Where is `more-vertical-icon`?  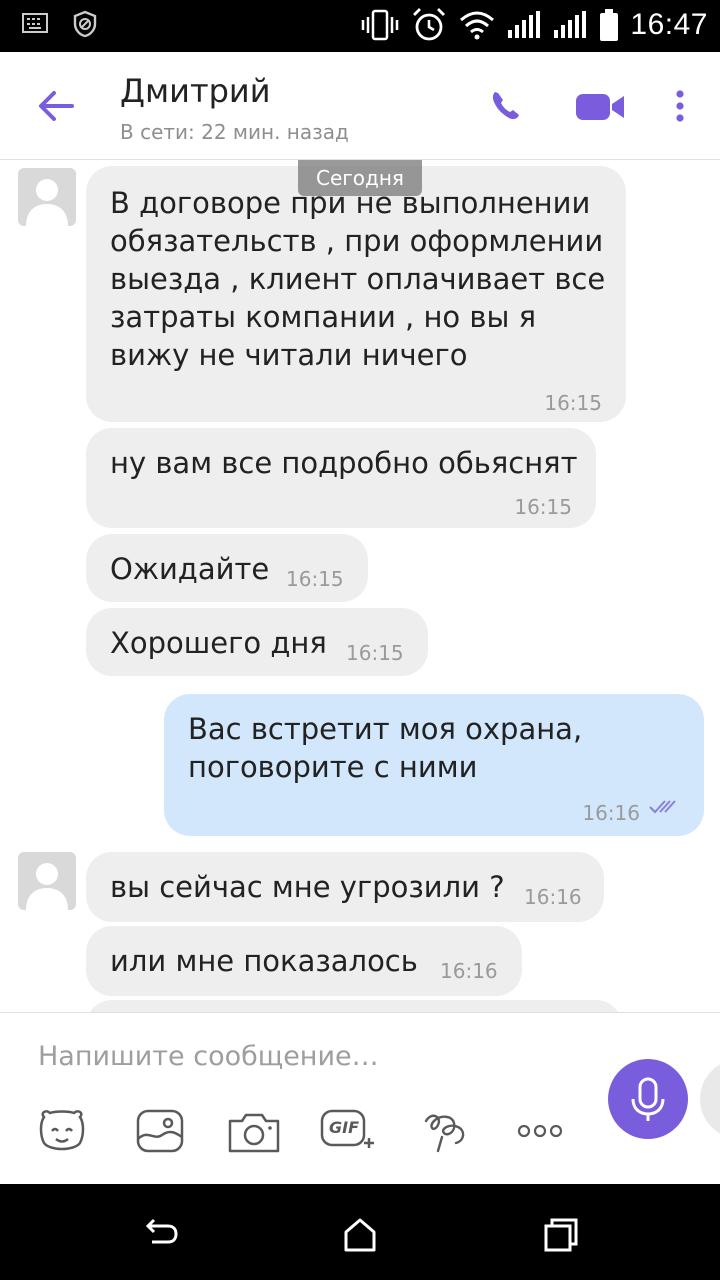 more-vertical-icon is located at coordinates (680, 106).